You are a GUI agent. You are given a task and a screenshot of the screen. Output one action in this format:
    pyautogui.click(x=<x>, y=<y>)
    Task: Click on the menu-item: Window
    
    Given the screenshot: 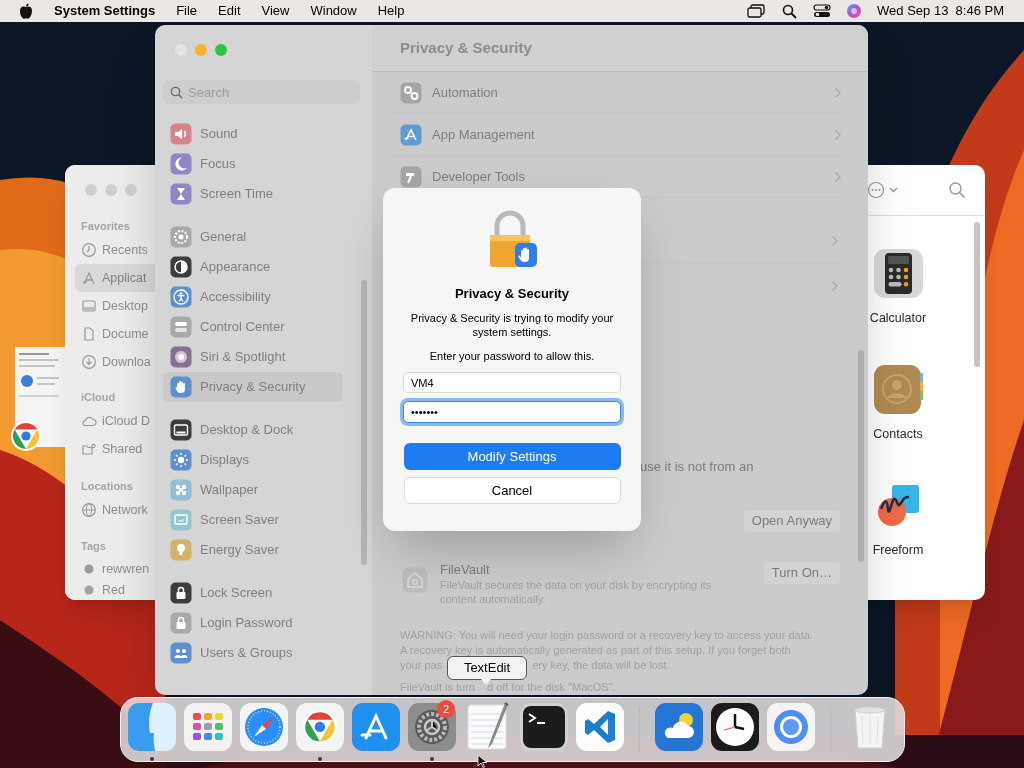 What is the action you would take?
    pyautogui.click(x=333, y=11)
    